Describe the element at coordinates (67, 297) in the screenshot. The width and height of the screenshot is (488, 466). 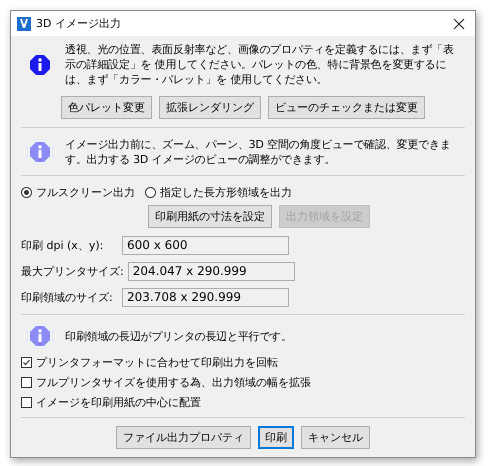
I see `field-label: 印刷領域のサイズ:` at that location.